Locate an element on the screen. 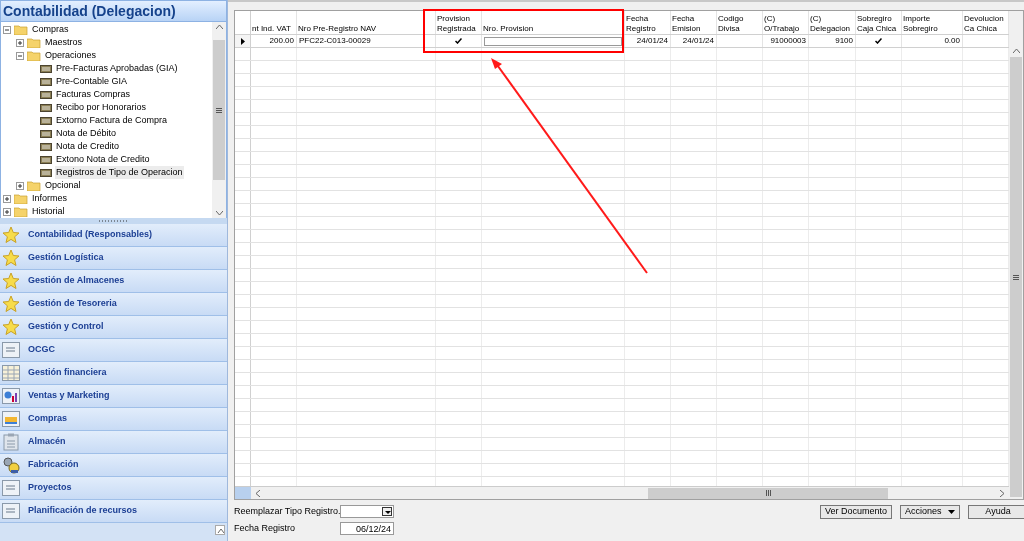 This screenshot has width=1024, height=541. scroll-left-icon is located at coordinates (257, 493).